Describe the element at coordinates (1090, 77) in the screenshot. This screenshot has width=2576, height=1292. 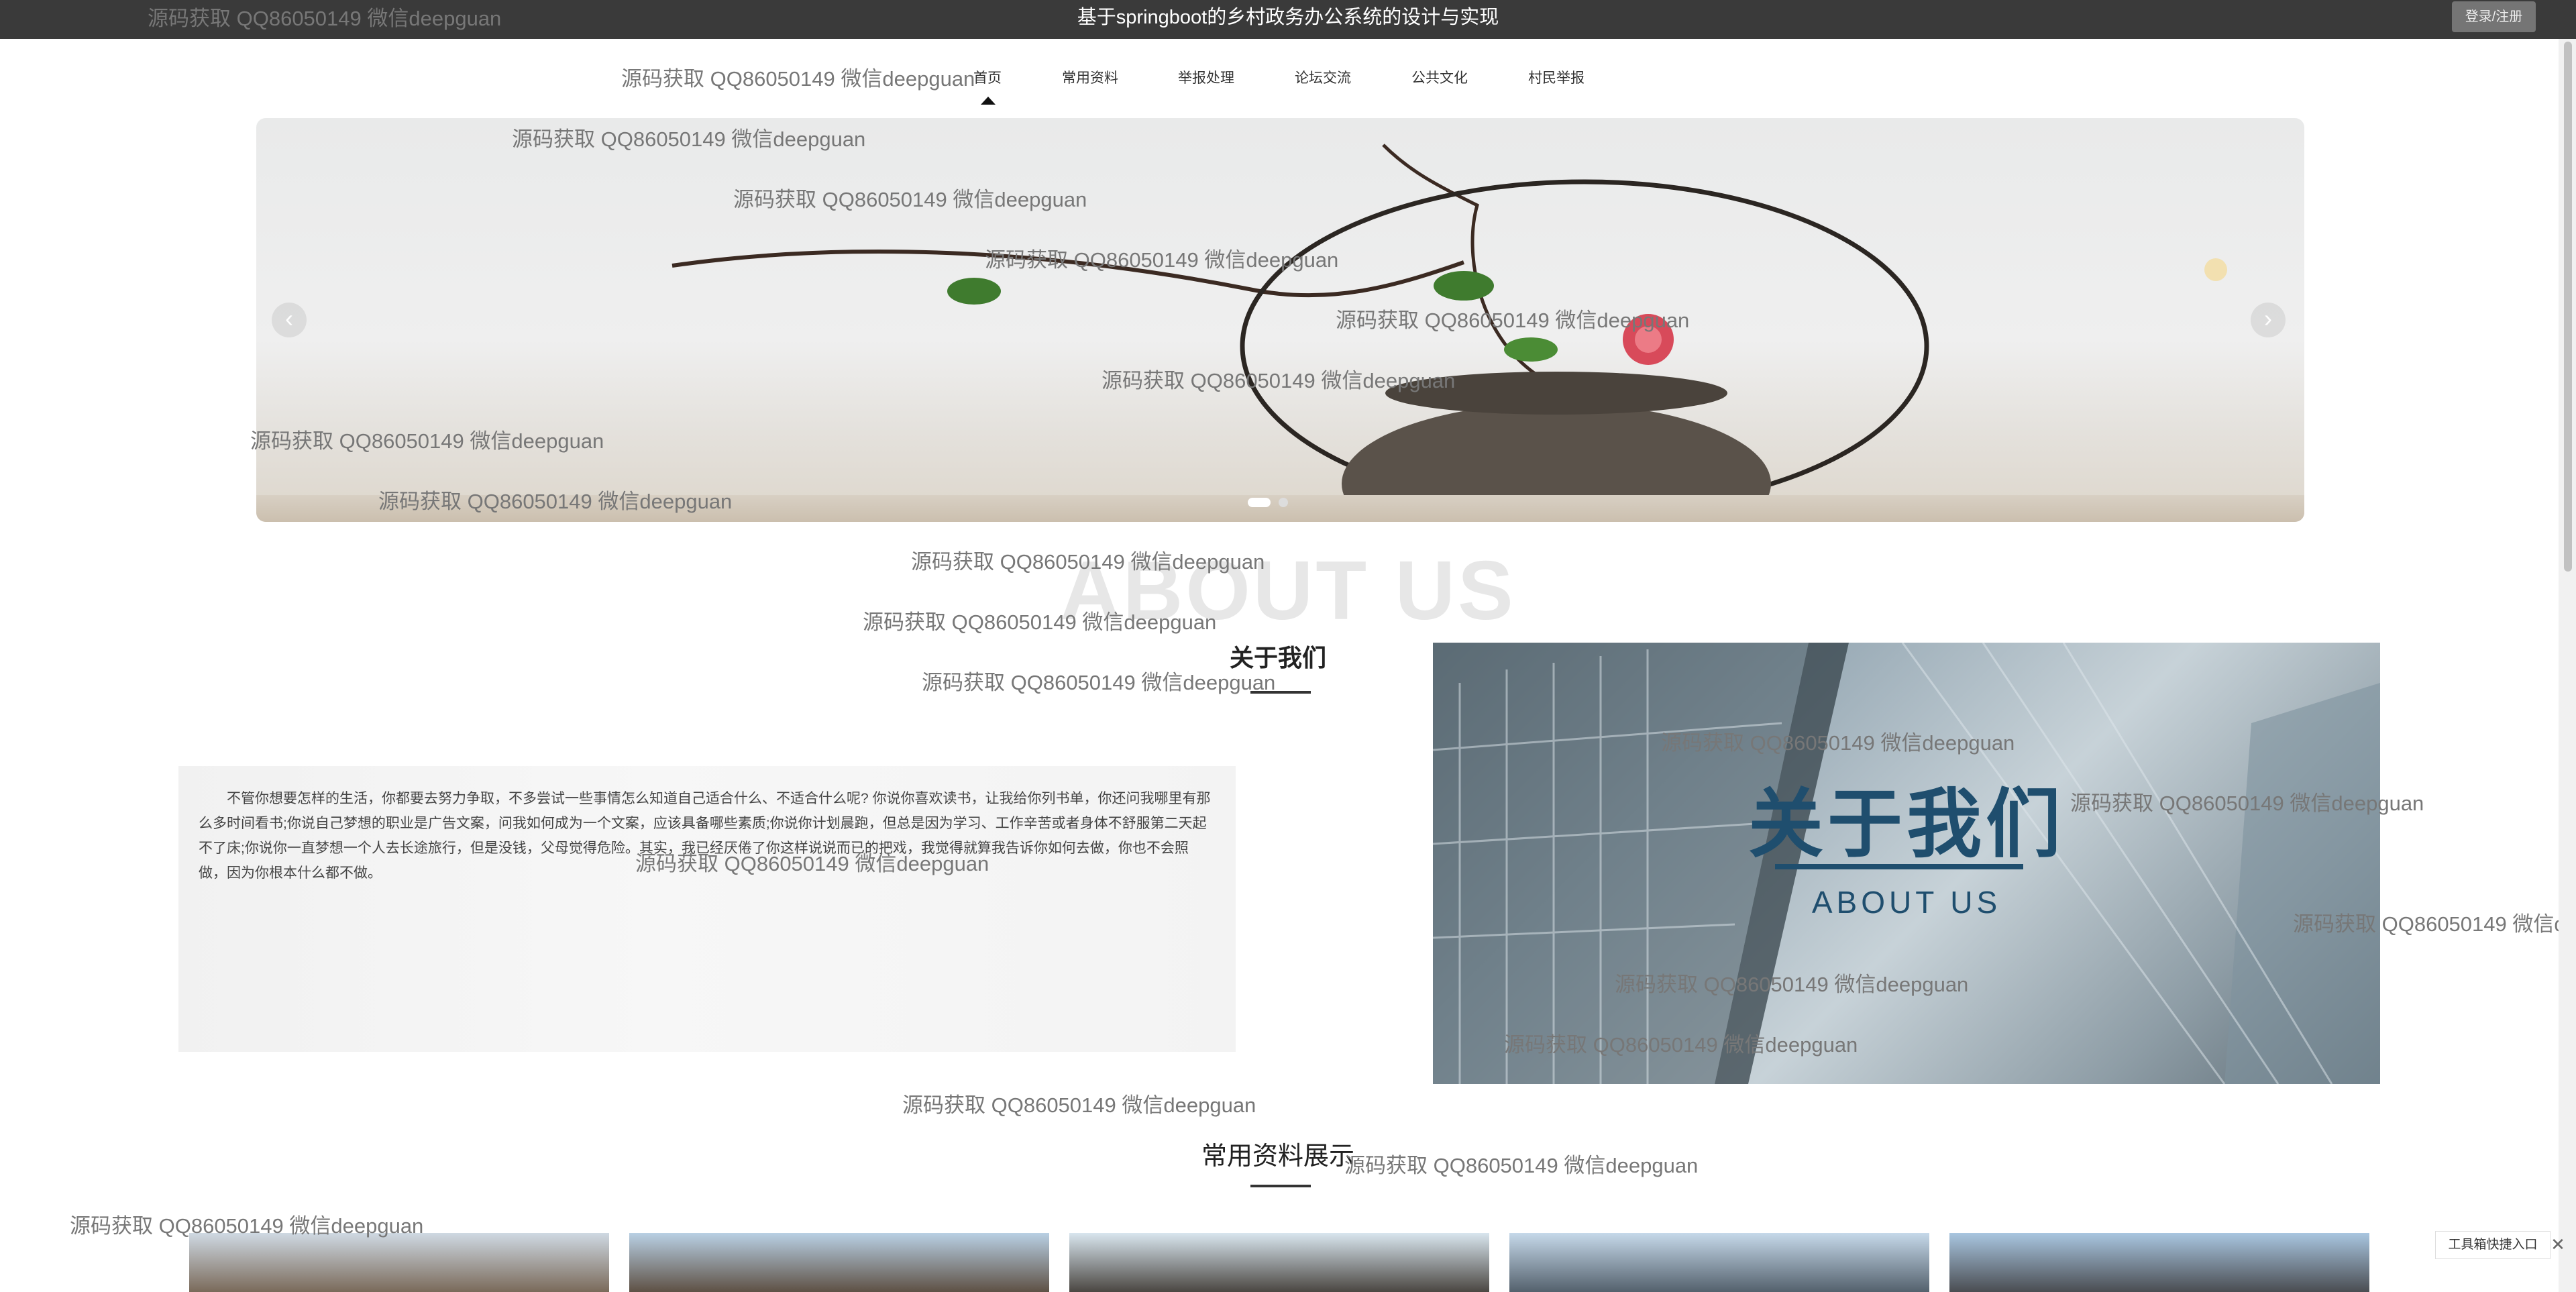
I see `nav-item-materials: 常用资料` at that location.